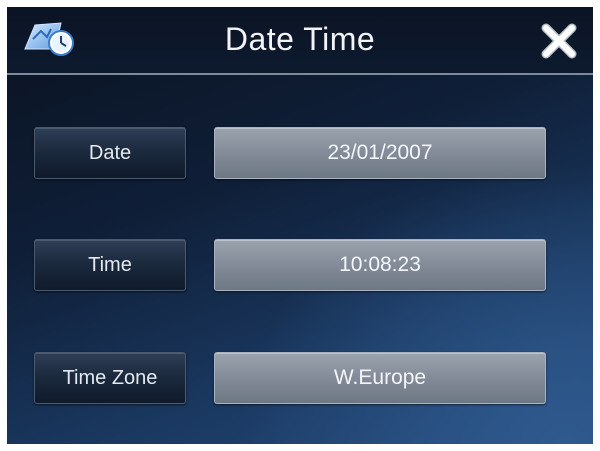 The image size is (600, 451). Describe the element at coordinates (110, 153) in the screenshot. I see `date-button: Date` at that location.